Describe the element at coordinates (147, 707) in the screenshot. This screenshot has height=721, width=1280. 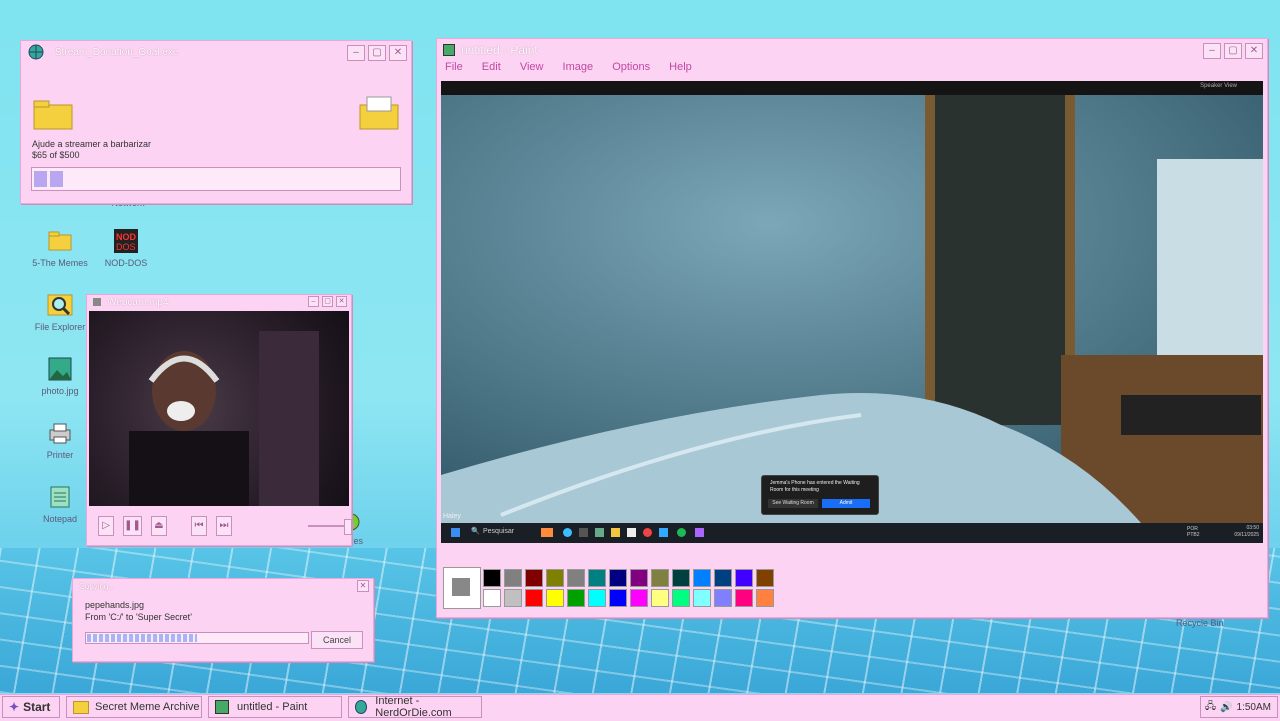
I see `taskbar-item-label: Secret Meme Archive` at that location.